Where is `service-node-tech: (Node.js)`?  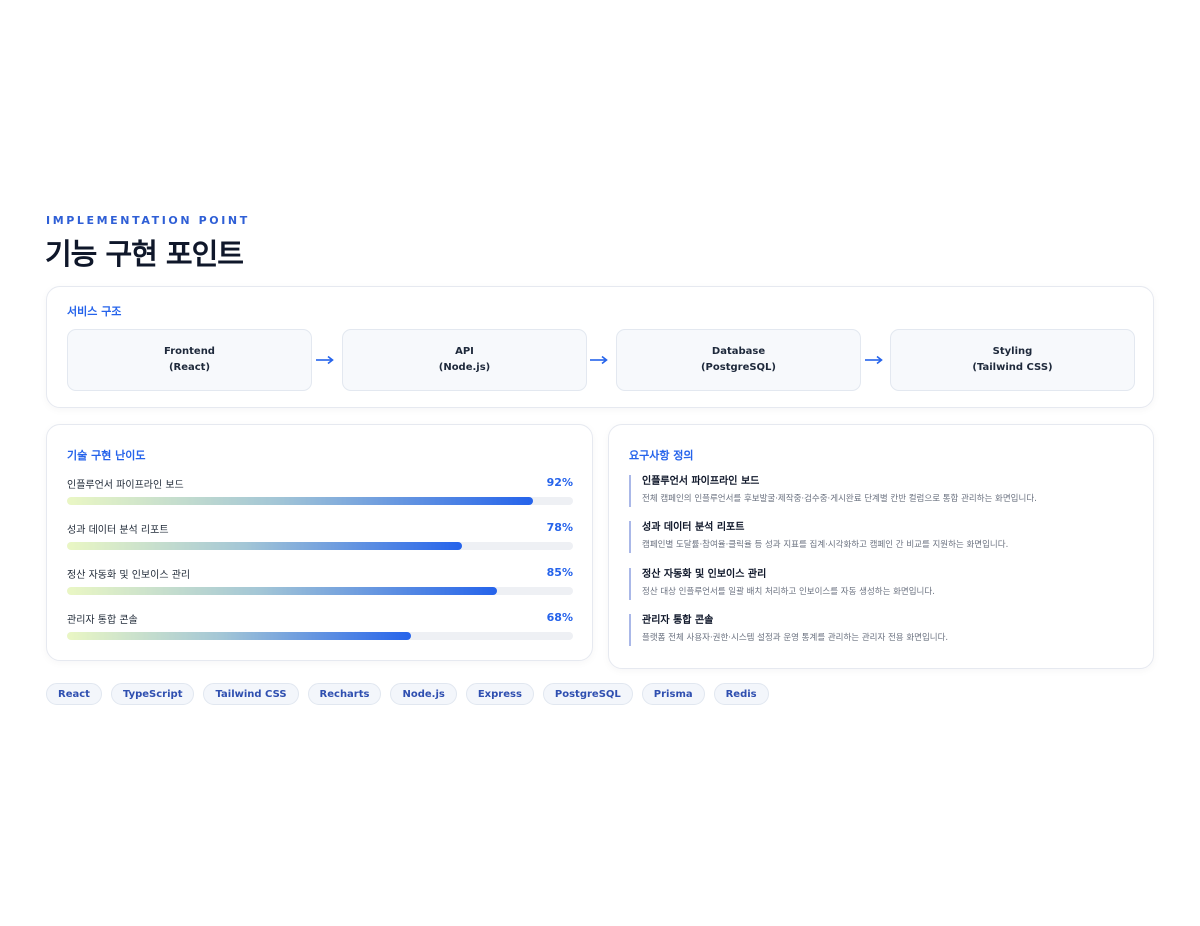 service-node-tech: (Node.js) is located at coordinates (464, 367).